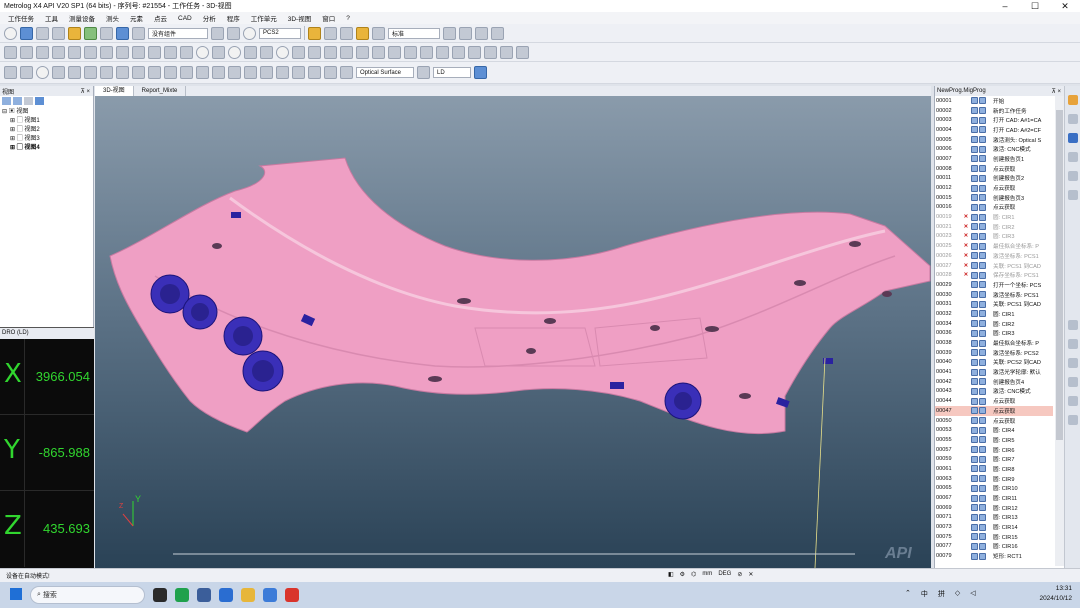 This screenshot has height=608, width=1080. Describe the element at coordinates (994, 537) in the screenshot. I see `program-row: 00075 圆: CIR15` at that location.